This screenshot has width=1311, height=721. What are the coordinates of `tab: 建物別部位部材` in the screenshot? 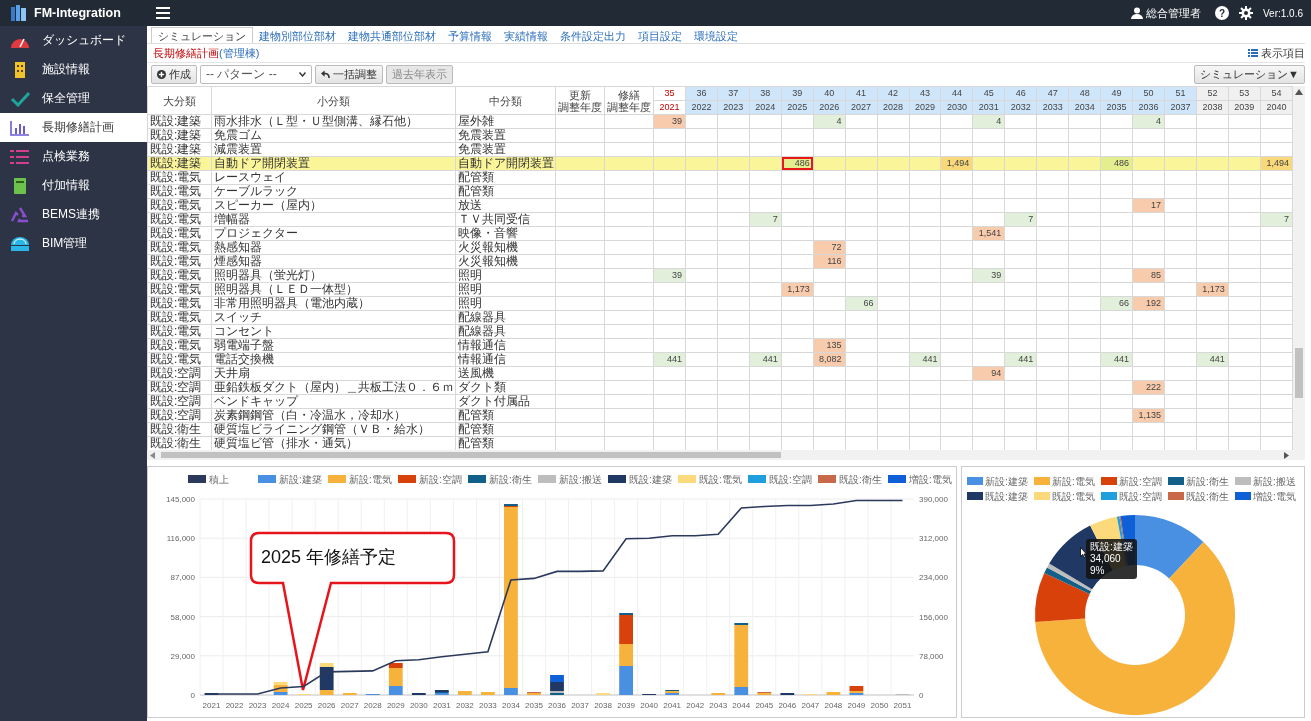 It's located at (297, 35).